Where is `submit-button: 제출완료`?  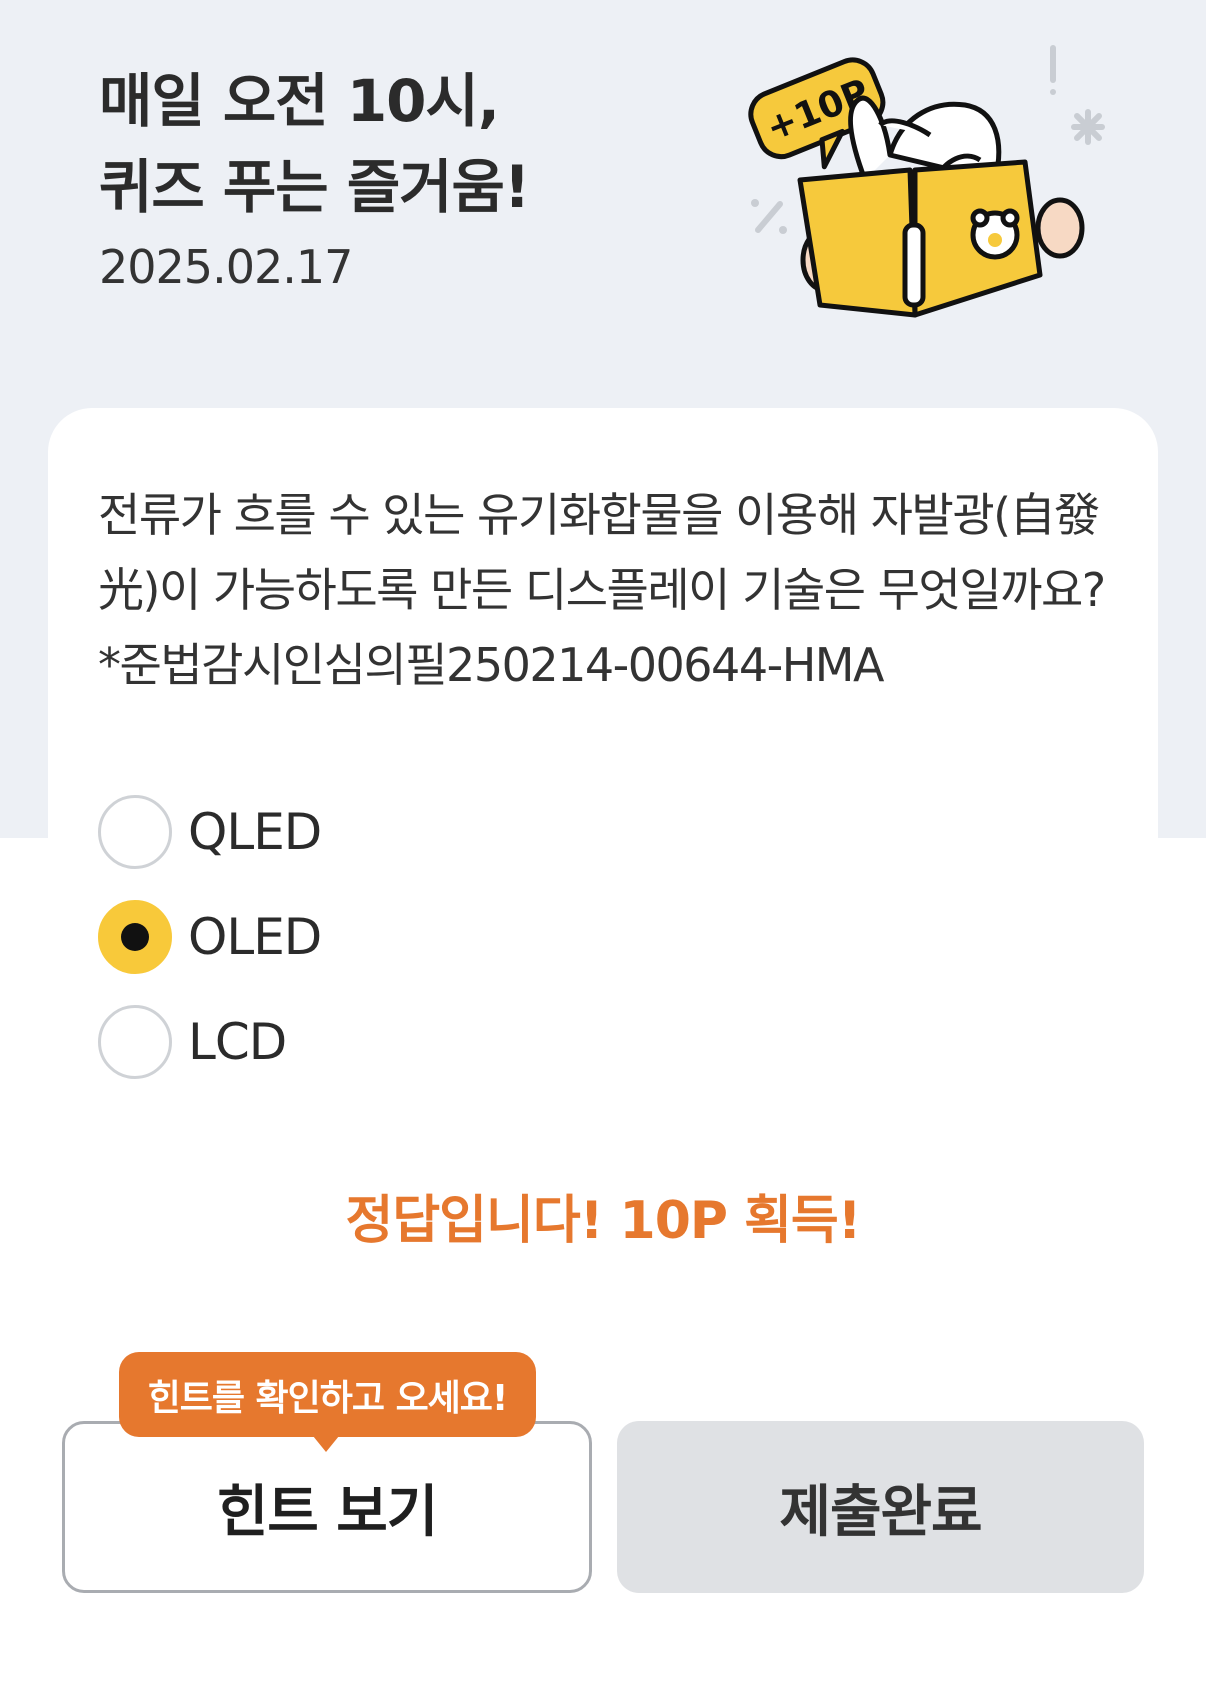 submit-button: 제출완료 is located at coordinates (880, 1507).